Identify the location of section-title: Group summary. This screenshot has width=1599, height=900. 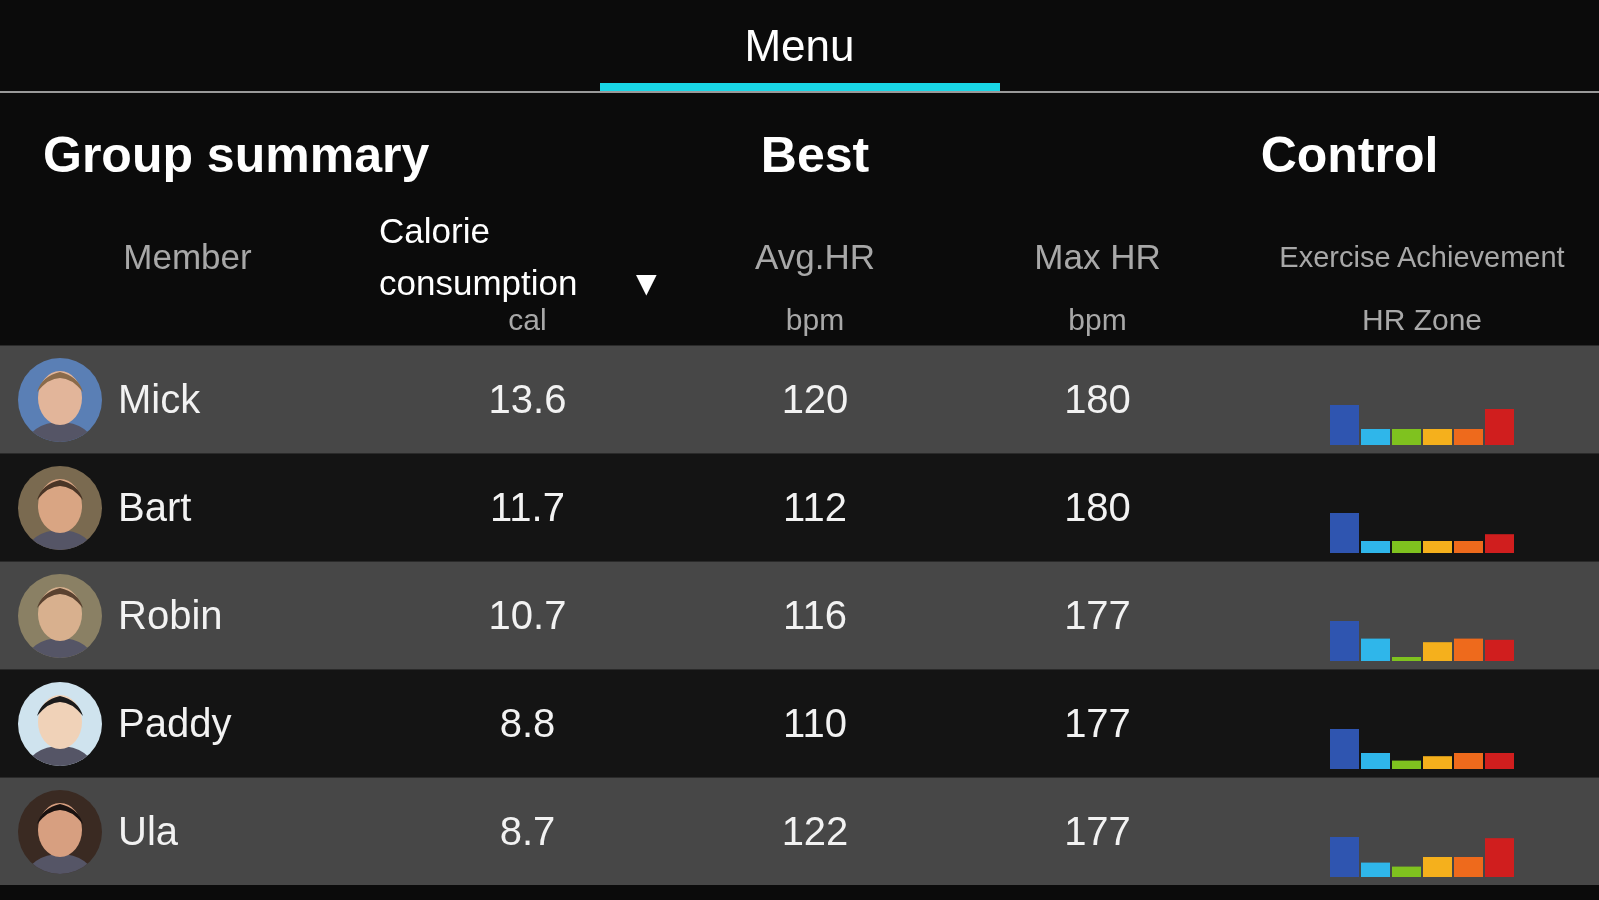
(236, 155).